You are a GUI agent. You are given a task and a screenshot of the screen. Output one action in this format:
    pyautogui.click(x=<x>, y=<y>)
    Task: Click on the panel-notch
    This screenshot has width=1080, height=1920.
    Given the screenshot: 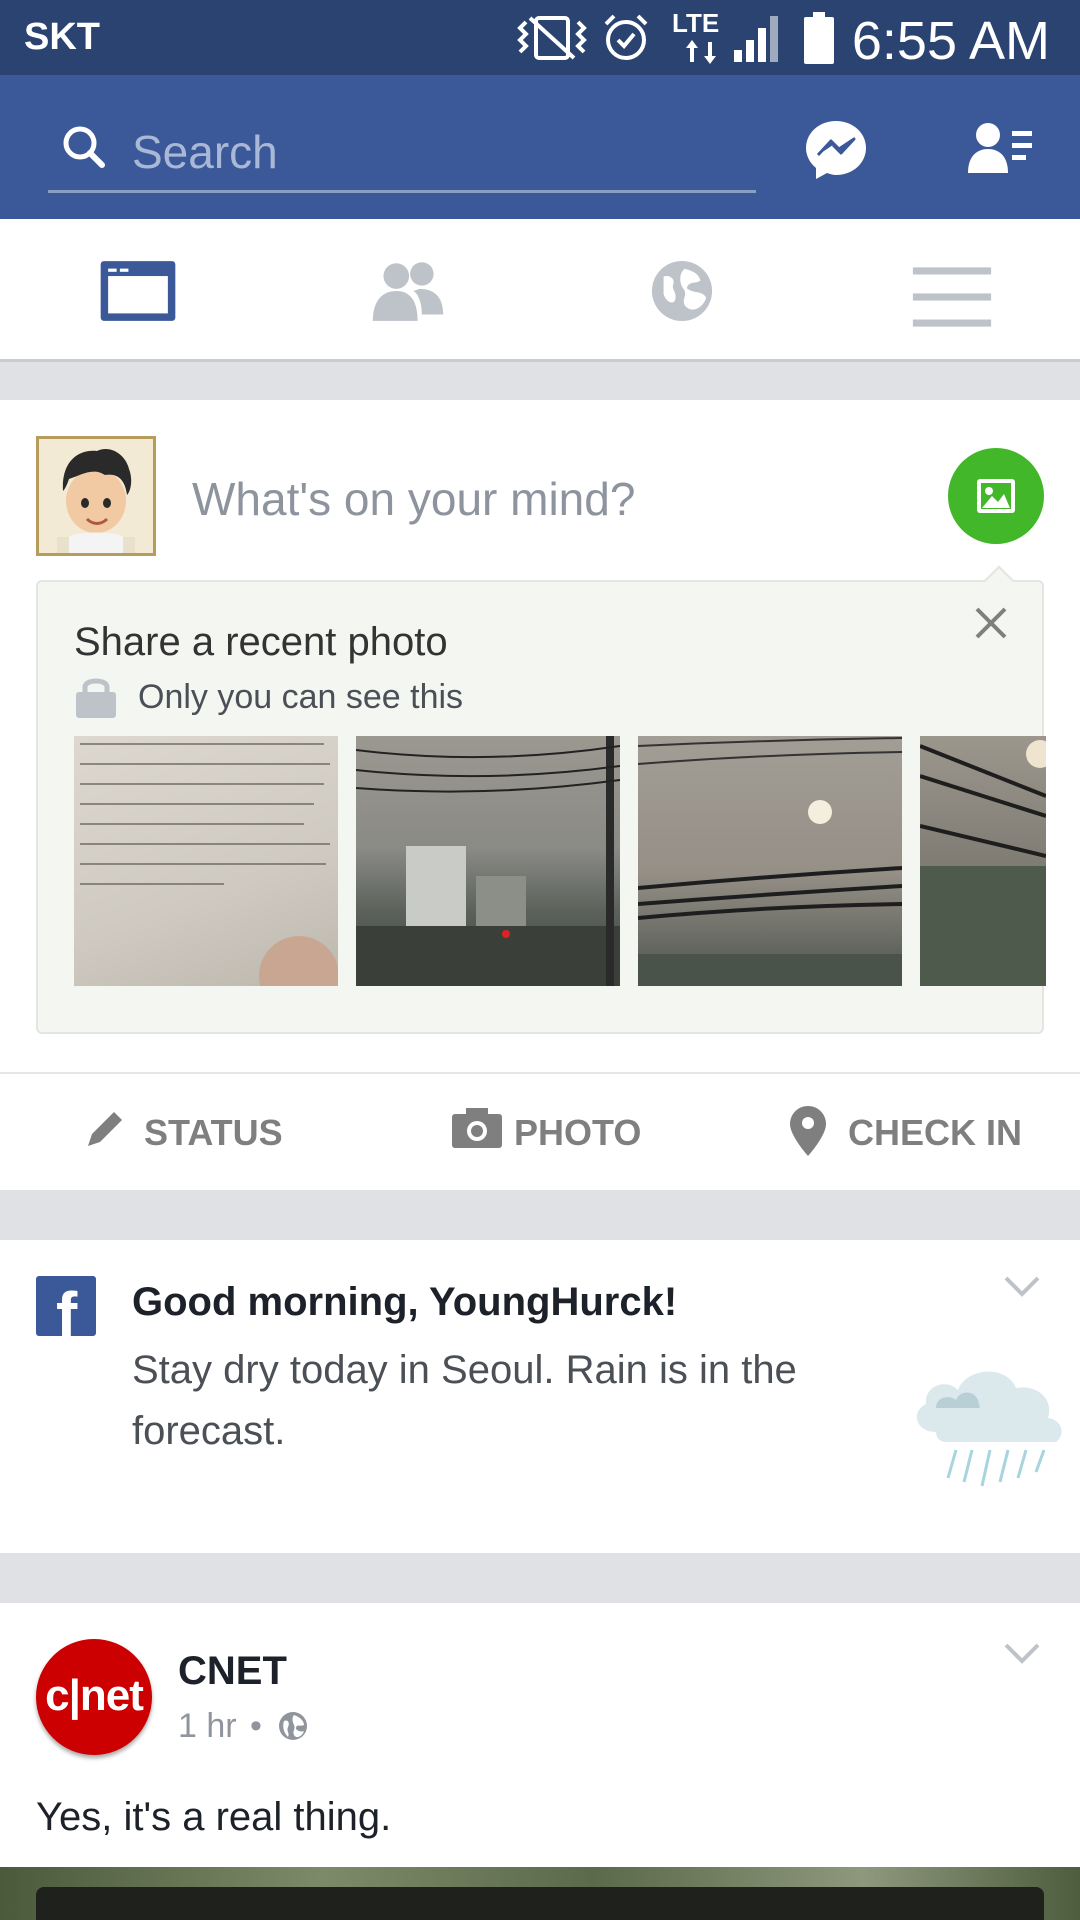 What is the action you would take?
    pyautogui.click(x=999, y=581)
    